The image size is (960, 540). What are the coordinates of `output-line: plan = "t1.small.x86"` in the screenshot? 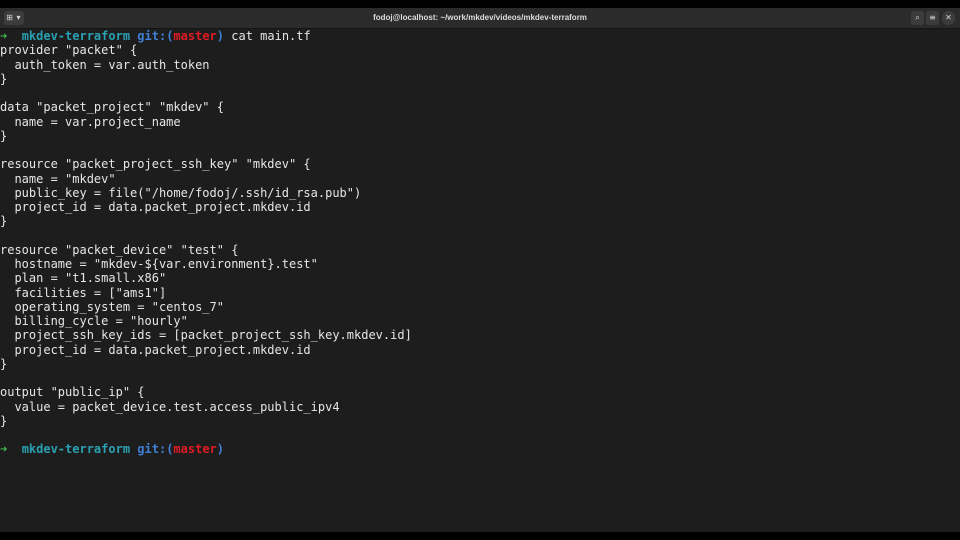 It's located at (83, 278).